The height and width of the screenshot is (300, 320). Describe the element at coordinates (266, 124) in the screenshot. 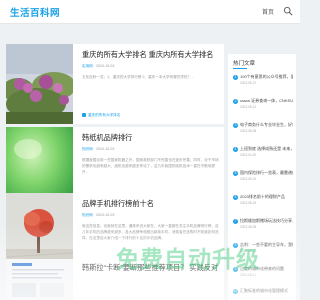

I see `sidebar-item-title: 电子商务什么专业毕业生，好就业` at that location.